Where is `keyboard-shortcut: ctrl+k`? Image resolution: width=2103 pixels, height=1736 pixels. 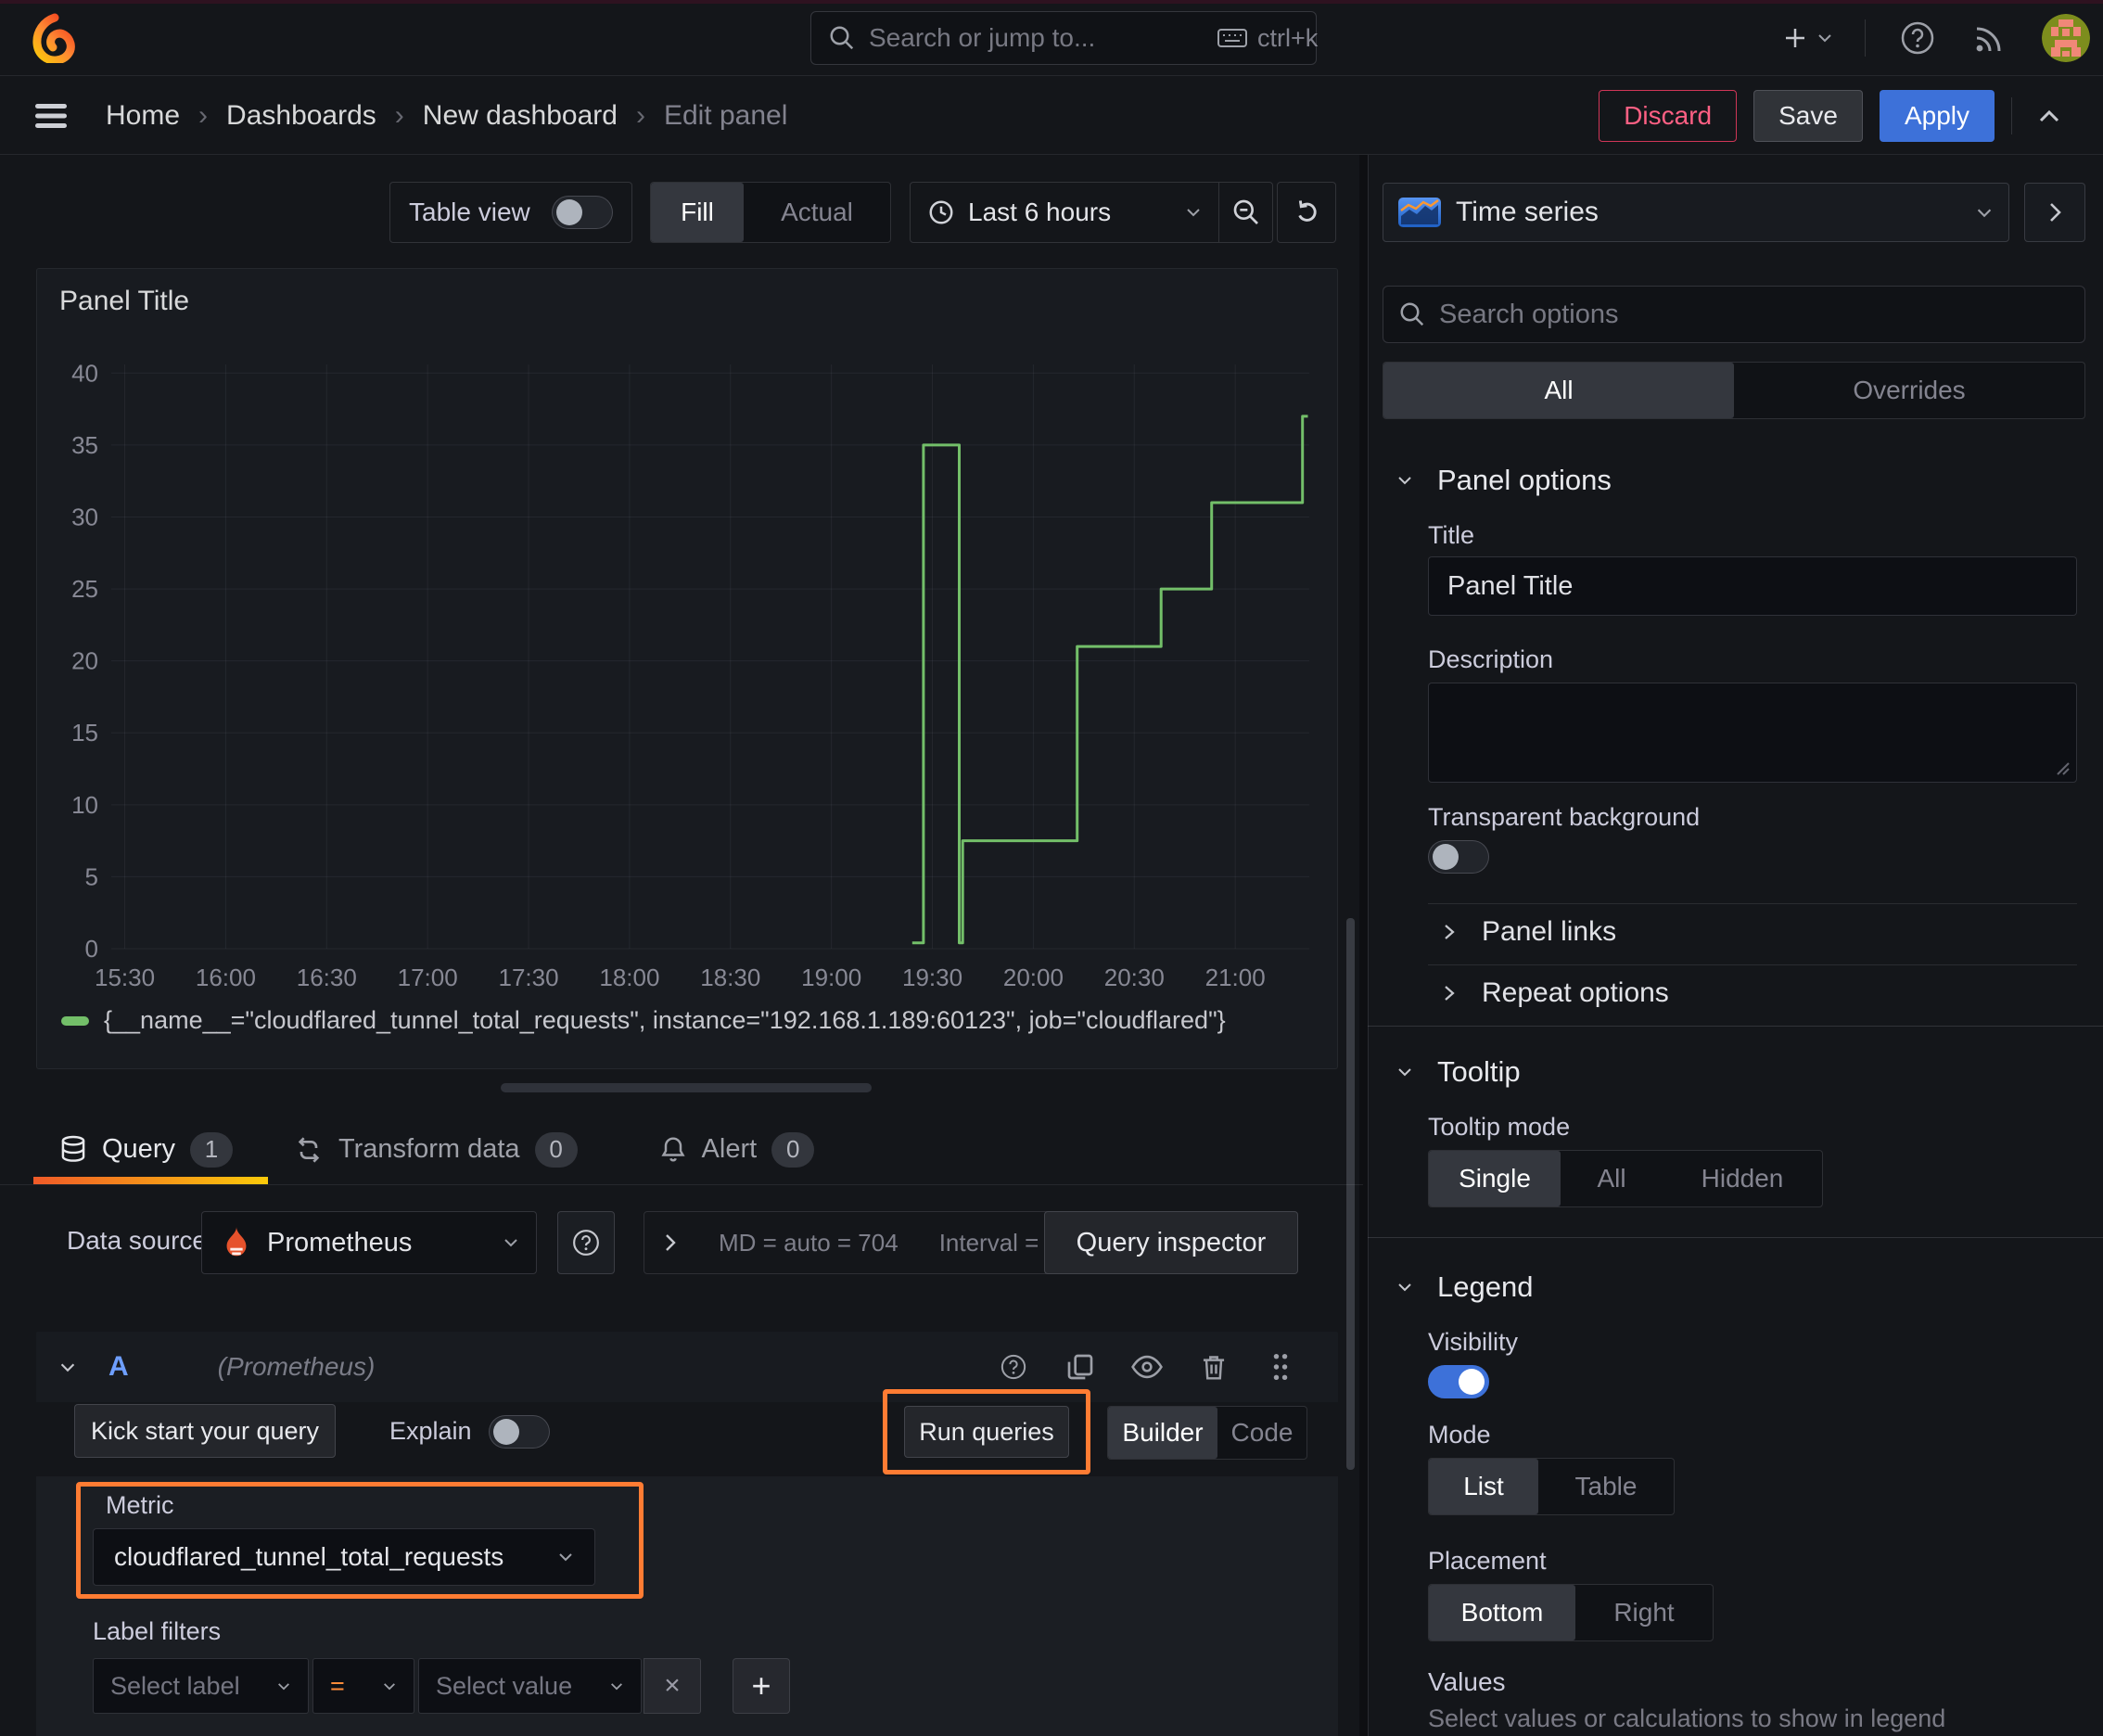 keyboard-shortcut: ctrl+k is located at coordinates (1267, 38).